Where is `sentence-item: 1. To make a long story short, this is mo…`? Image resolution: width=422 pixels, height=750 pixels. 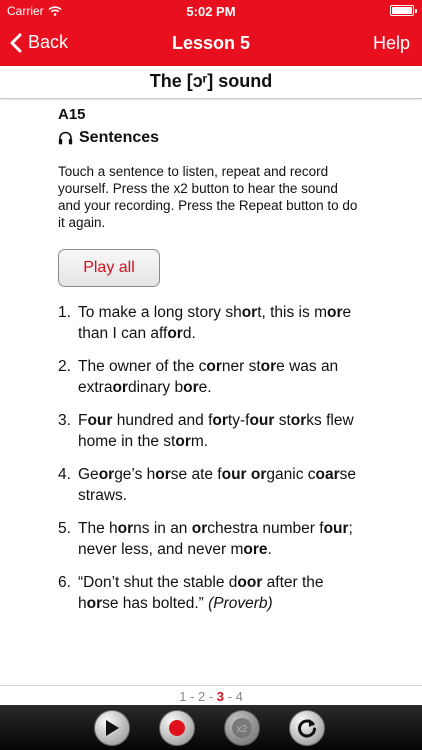 sentence-item: 1. To make a long story short, this is mo… is located at coordinates (211, 323).